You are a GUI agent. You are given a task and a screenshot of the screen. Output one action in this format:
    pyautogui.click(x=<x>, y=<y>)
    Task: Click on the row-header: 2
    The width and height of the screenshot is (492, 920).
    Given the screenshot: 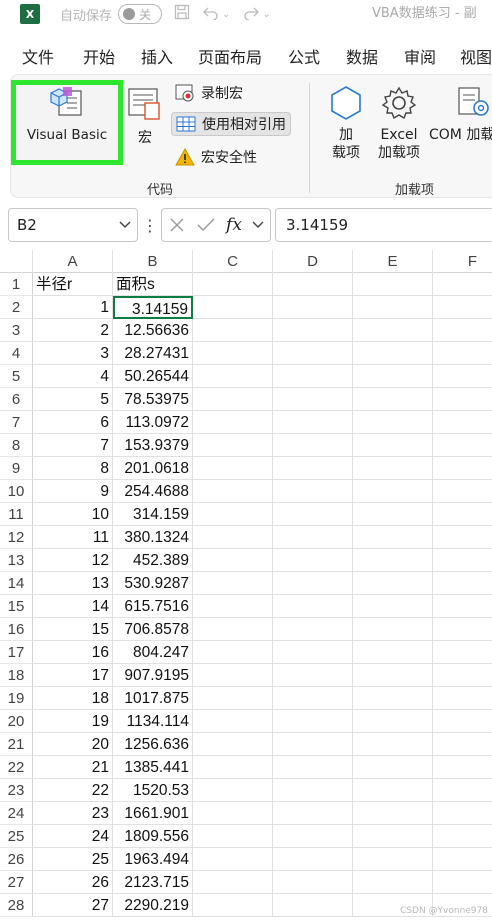 What is the action you would take?
    pyautogui.click(x=16, y=307)
    